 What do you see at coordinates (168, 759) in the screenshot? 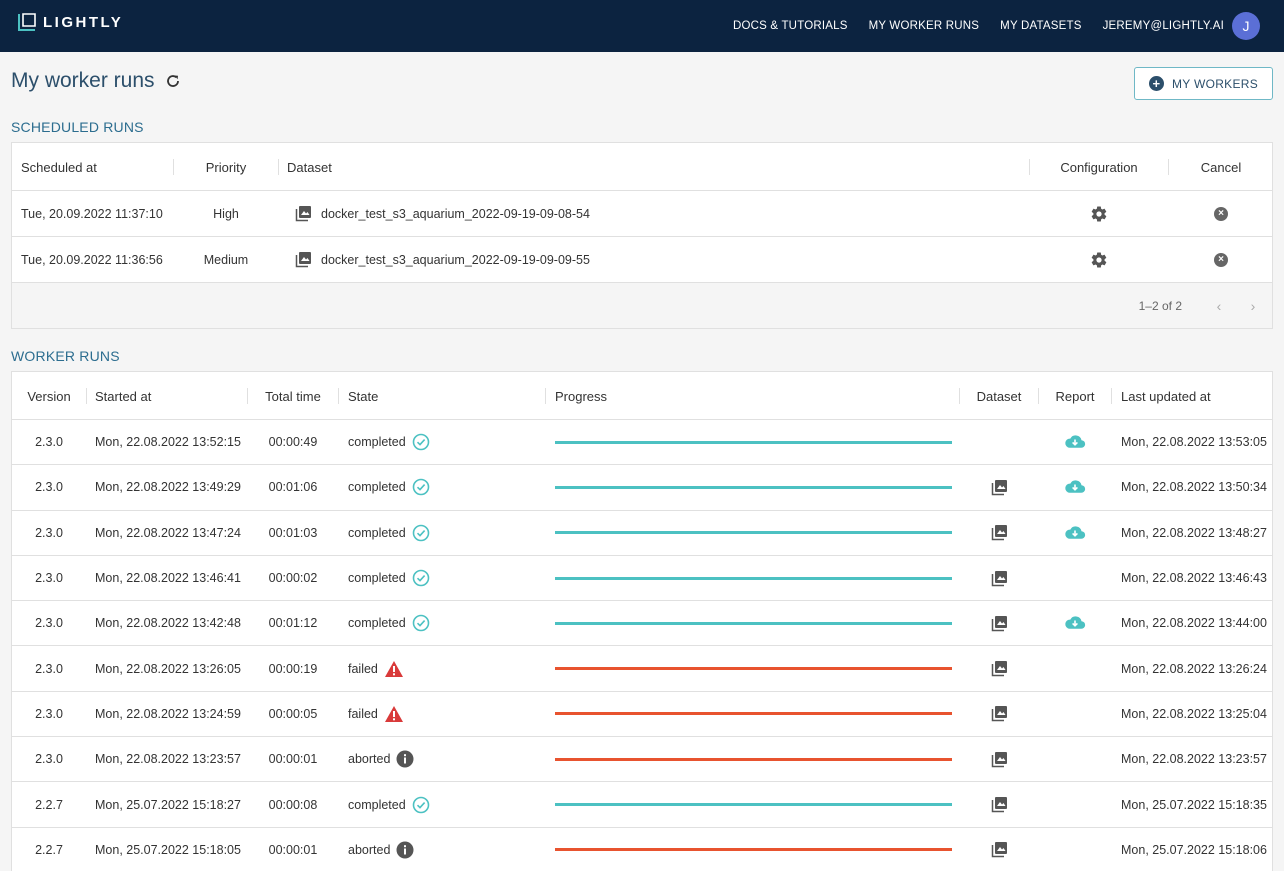
I see `started-at-cell: Mon, 22.08.2022 13:23:57` at bounding box center [168, 759].